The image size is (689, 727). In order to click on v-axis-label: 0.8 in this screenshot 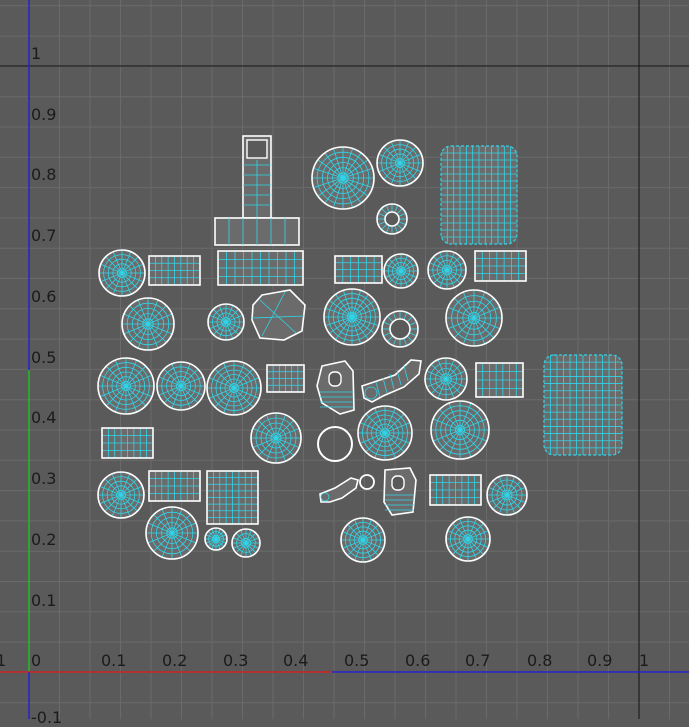, I will do `click(44, 174)`.